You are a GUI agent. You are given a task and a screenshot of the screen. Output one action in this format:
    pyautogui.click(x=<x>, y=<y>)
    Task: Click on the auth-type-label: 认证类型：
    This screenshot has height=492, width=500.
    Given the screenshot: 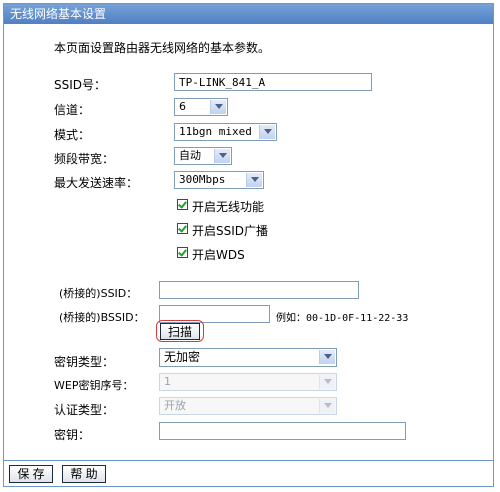 What is the action you would take?
    pyautogui.click(x=84, y=410)
    